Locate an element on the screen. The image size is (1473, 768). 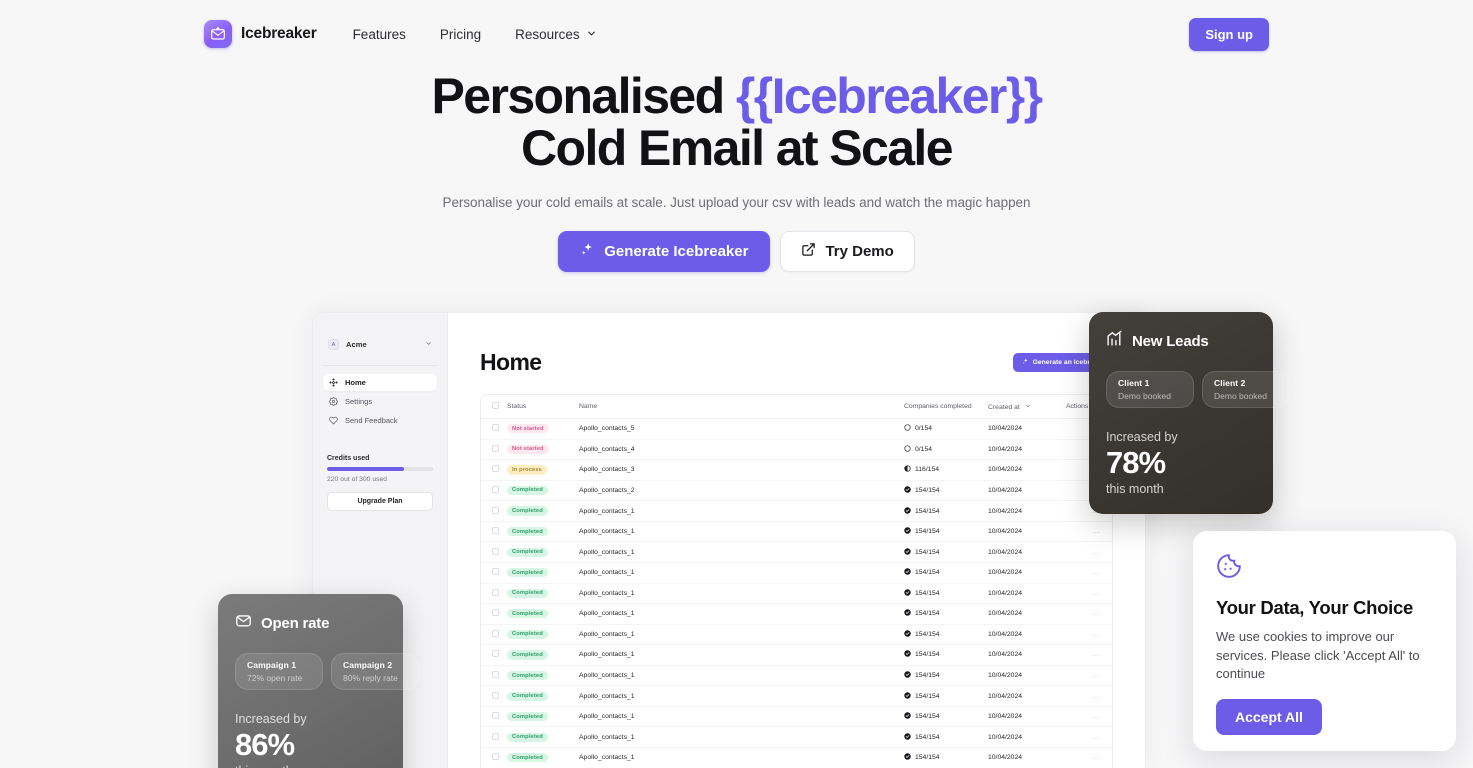
select-all-header is located at coordinates (494, 407).